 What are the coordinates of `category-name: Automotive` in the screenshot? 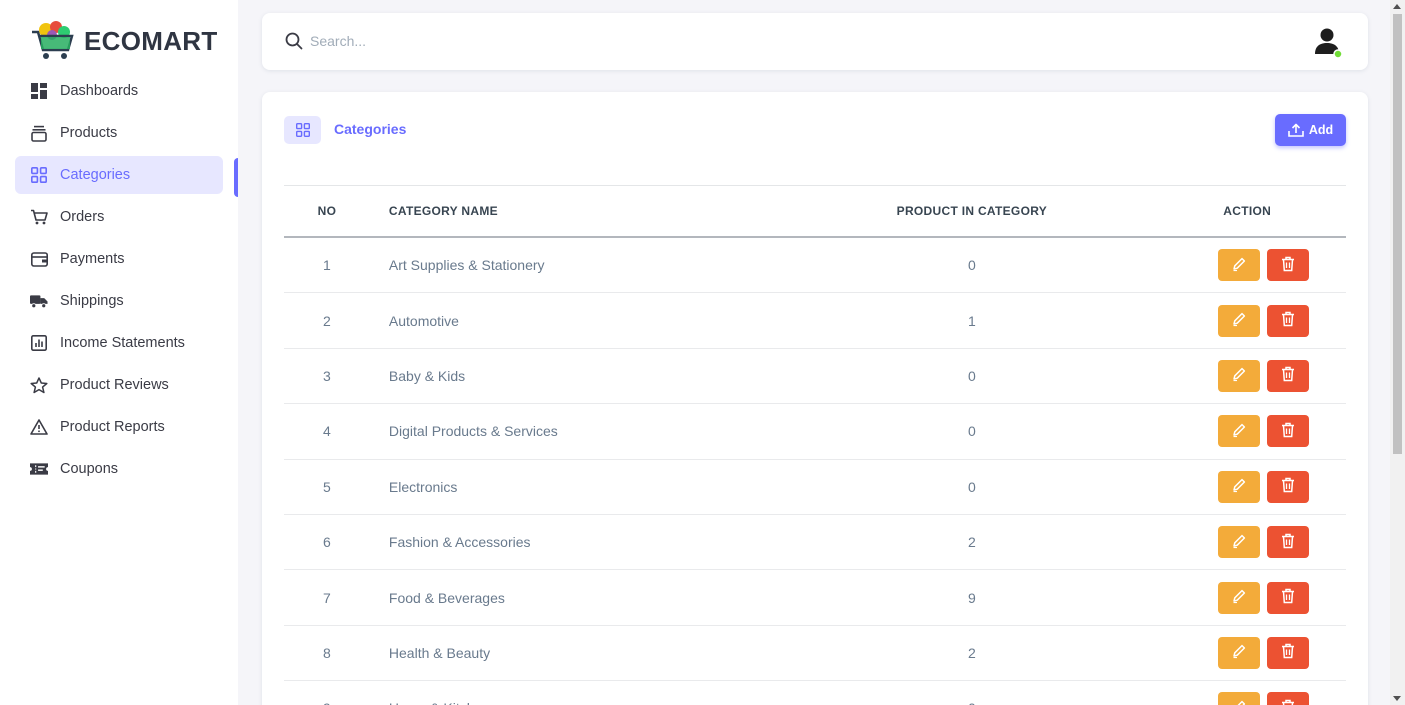 It's located at (423, 320).